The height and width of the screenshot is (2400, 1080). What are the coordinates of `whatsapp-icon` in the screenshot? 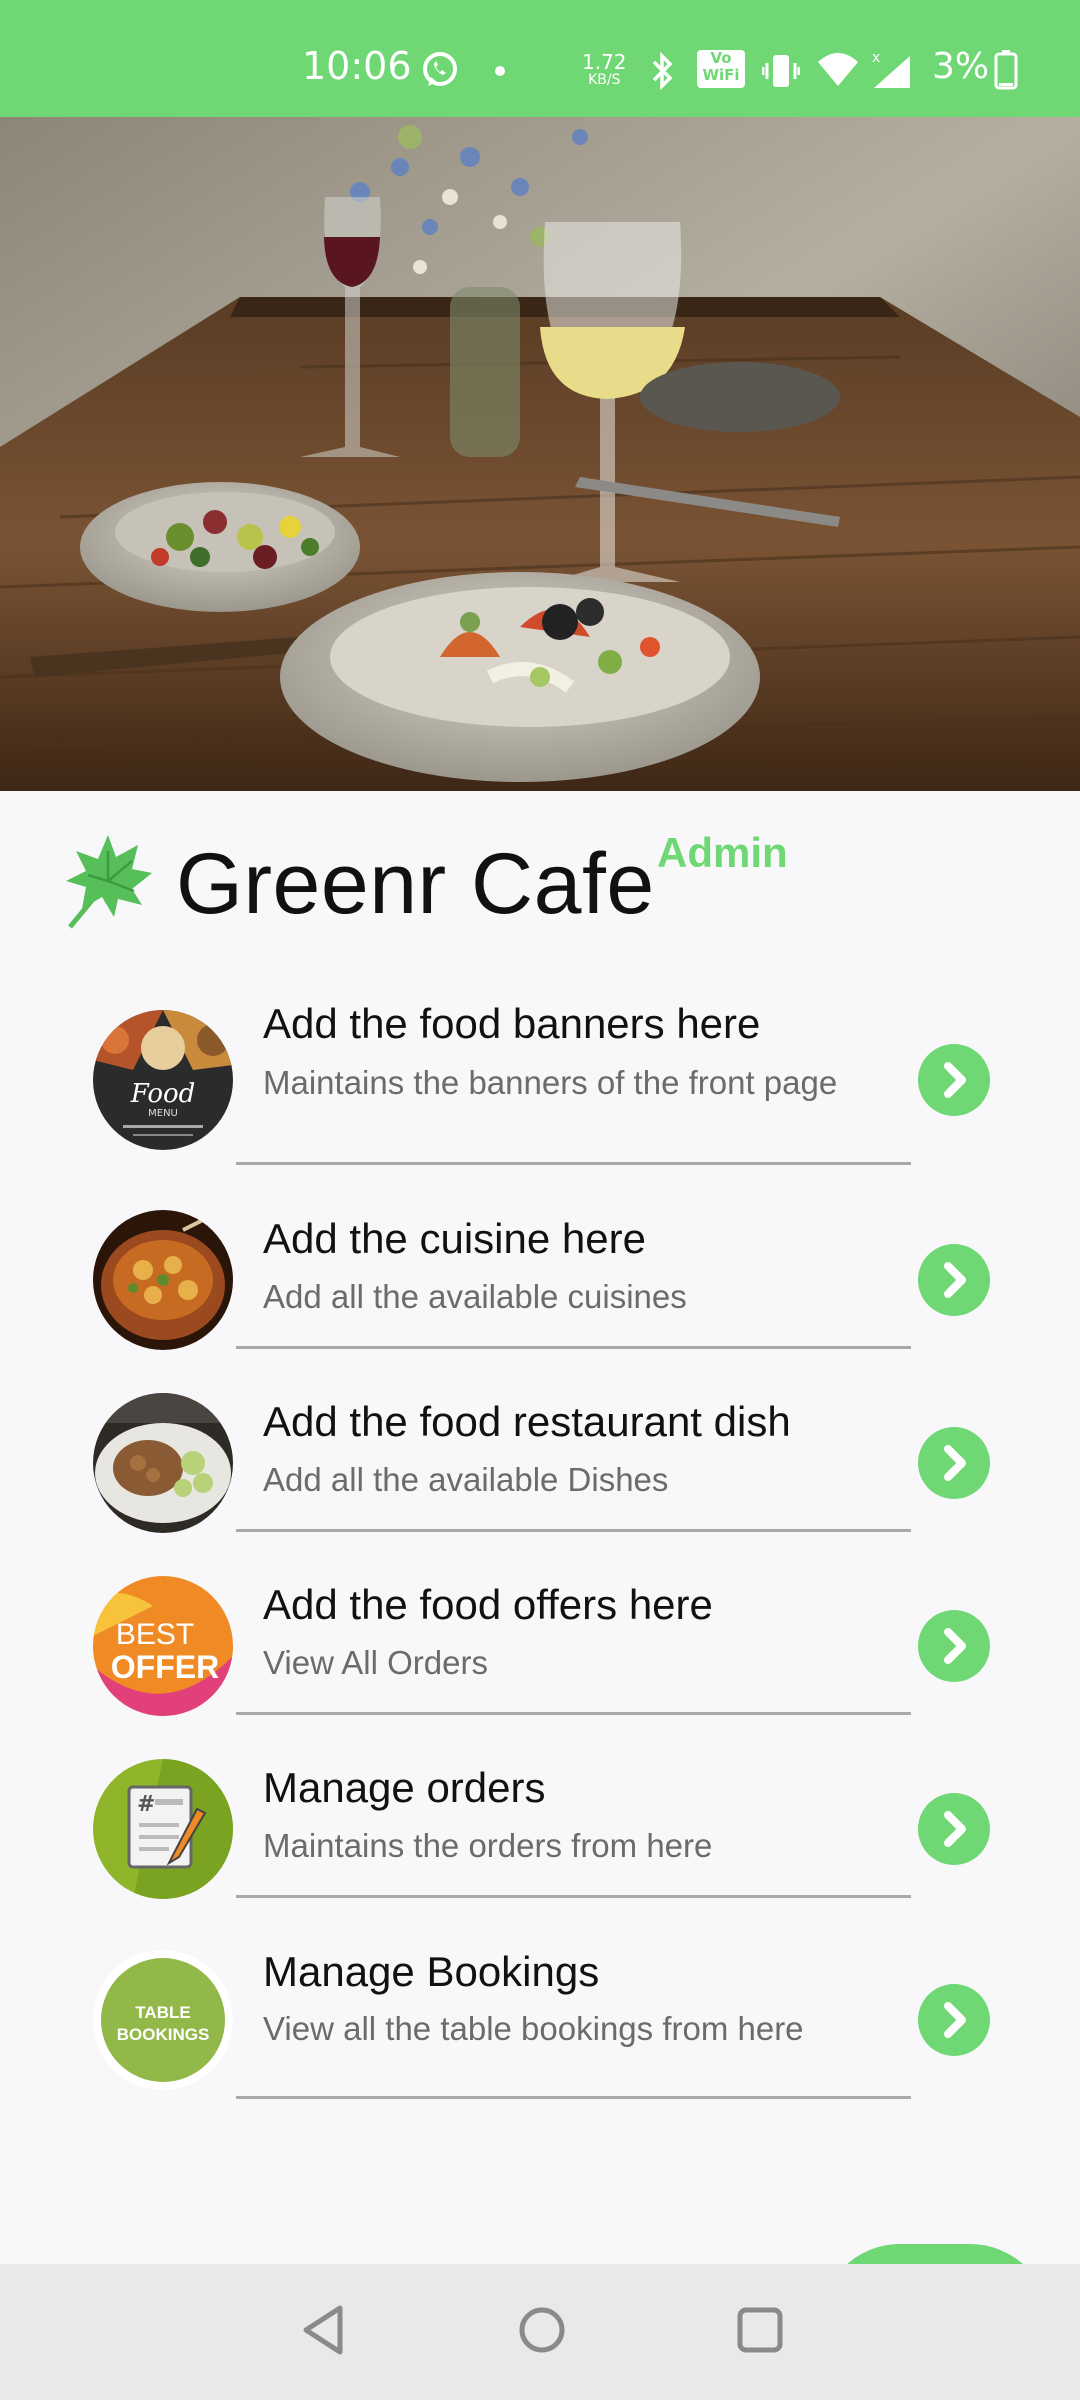 It's located at (440, 72).